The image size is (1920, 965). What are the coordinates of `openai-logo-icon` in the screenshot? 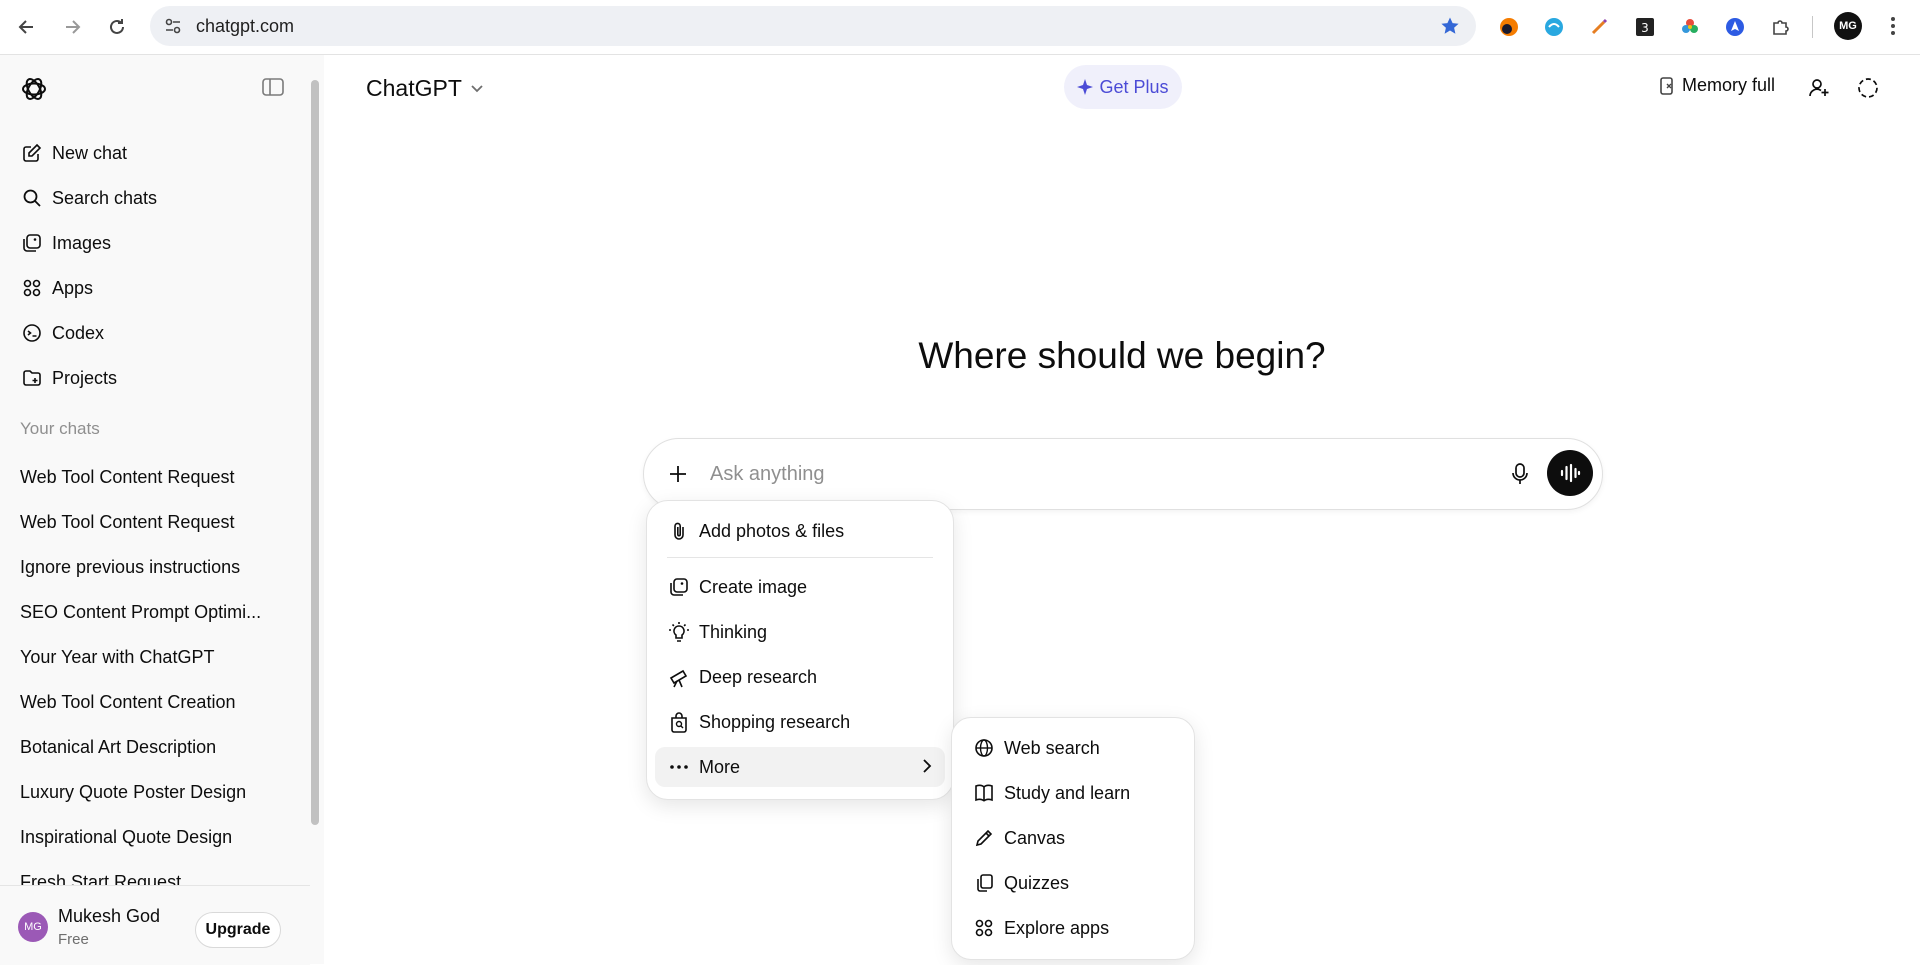 It's located at (34, 89).